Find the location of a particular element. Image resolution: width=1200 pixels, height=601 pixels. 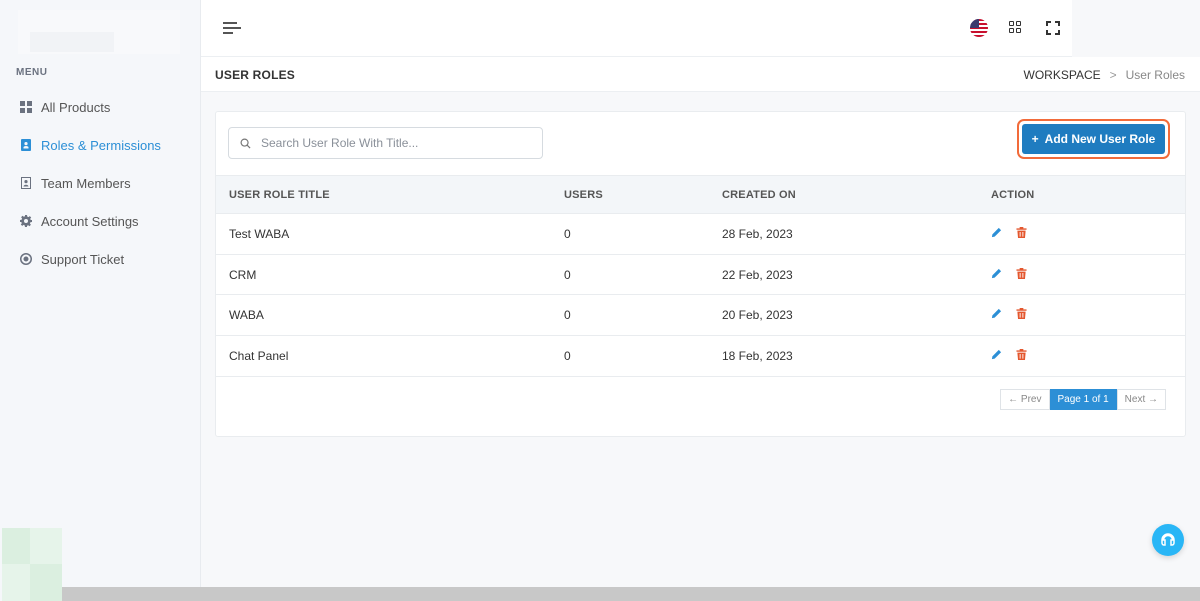

sidebar-item-roles-permissions: Roles & Permissions is located at coordinates (100, 145).